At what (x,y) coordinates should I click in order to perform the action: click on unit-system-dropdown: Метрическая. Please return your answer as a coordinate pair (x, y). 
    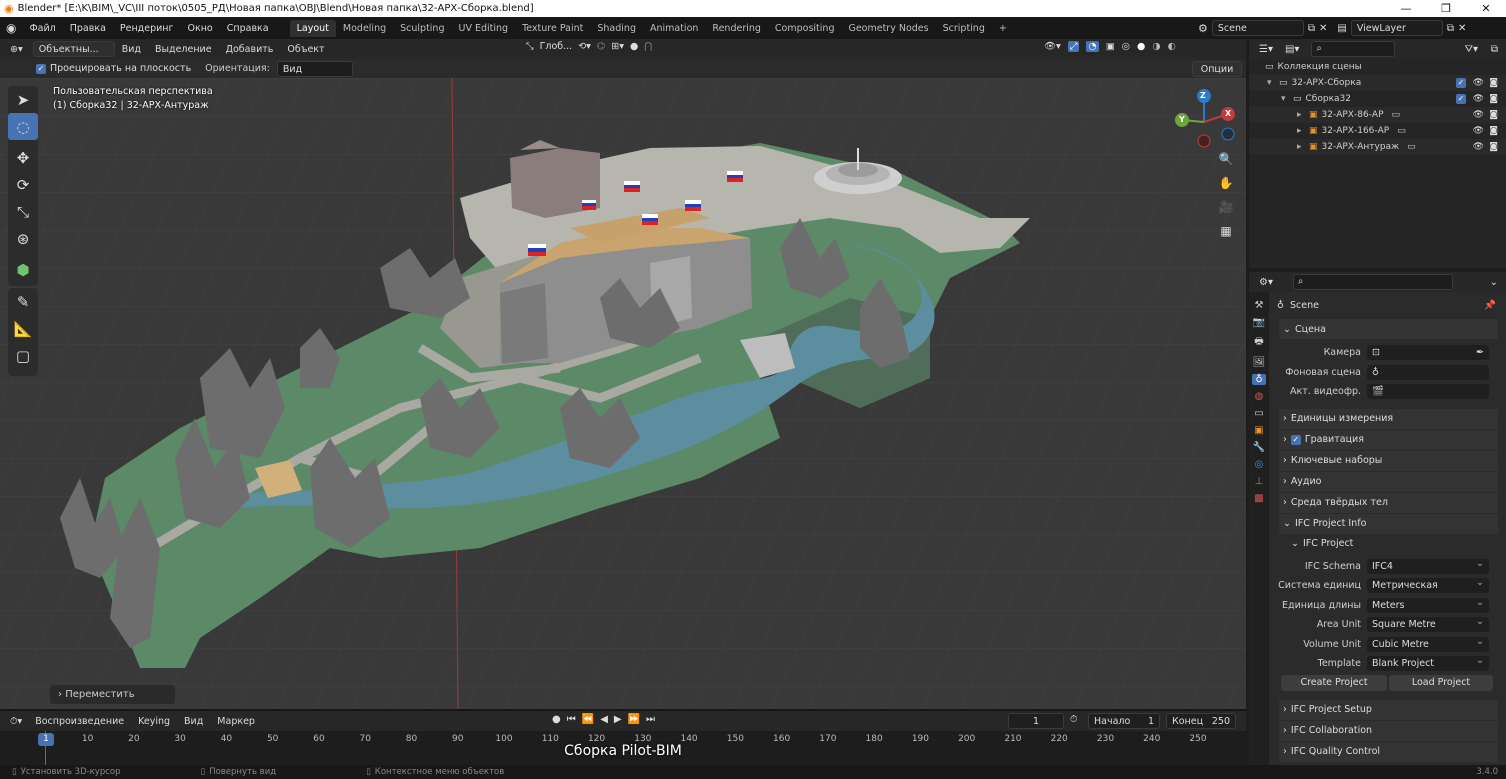
    Looking at the image, I should click on (1428, 586).